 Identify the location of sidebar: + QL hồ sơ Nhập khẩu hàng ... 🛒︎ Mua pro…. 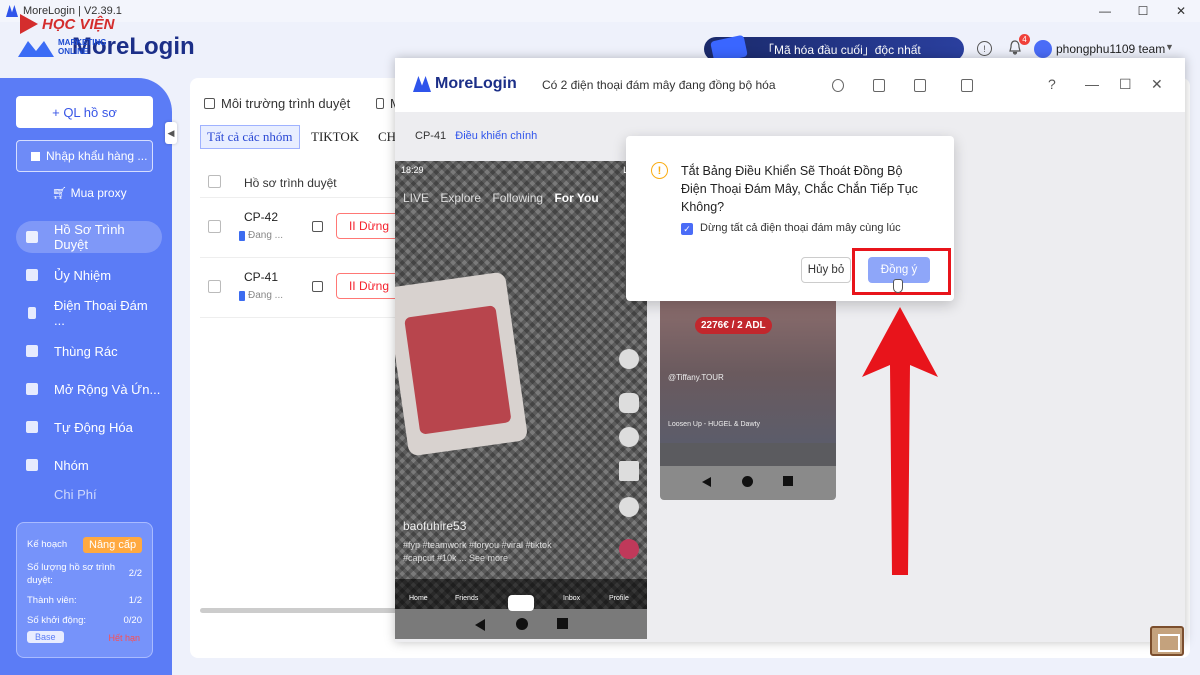
(86, 376).